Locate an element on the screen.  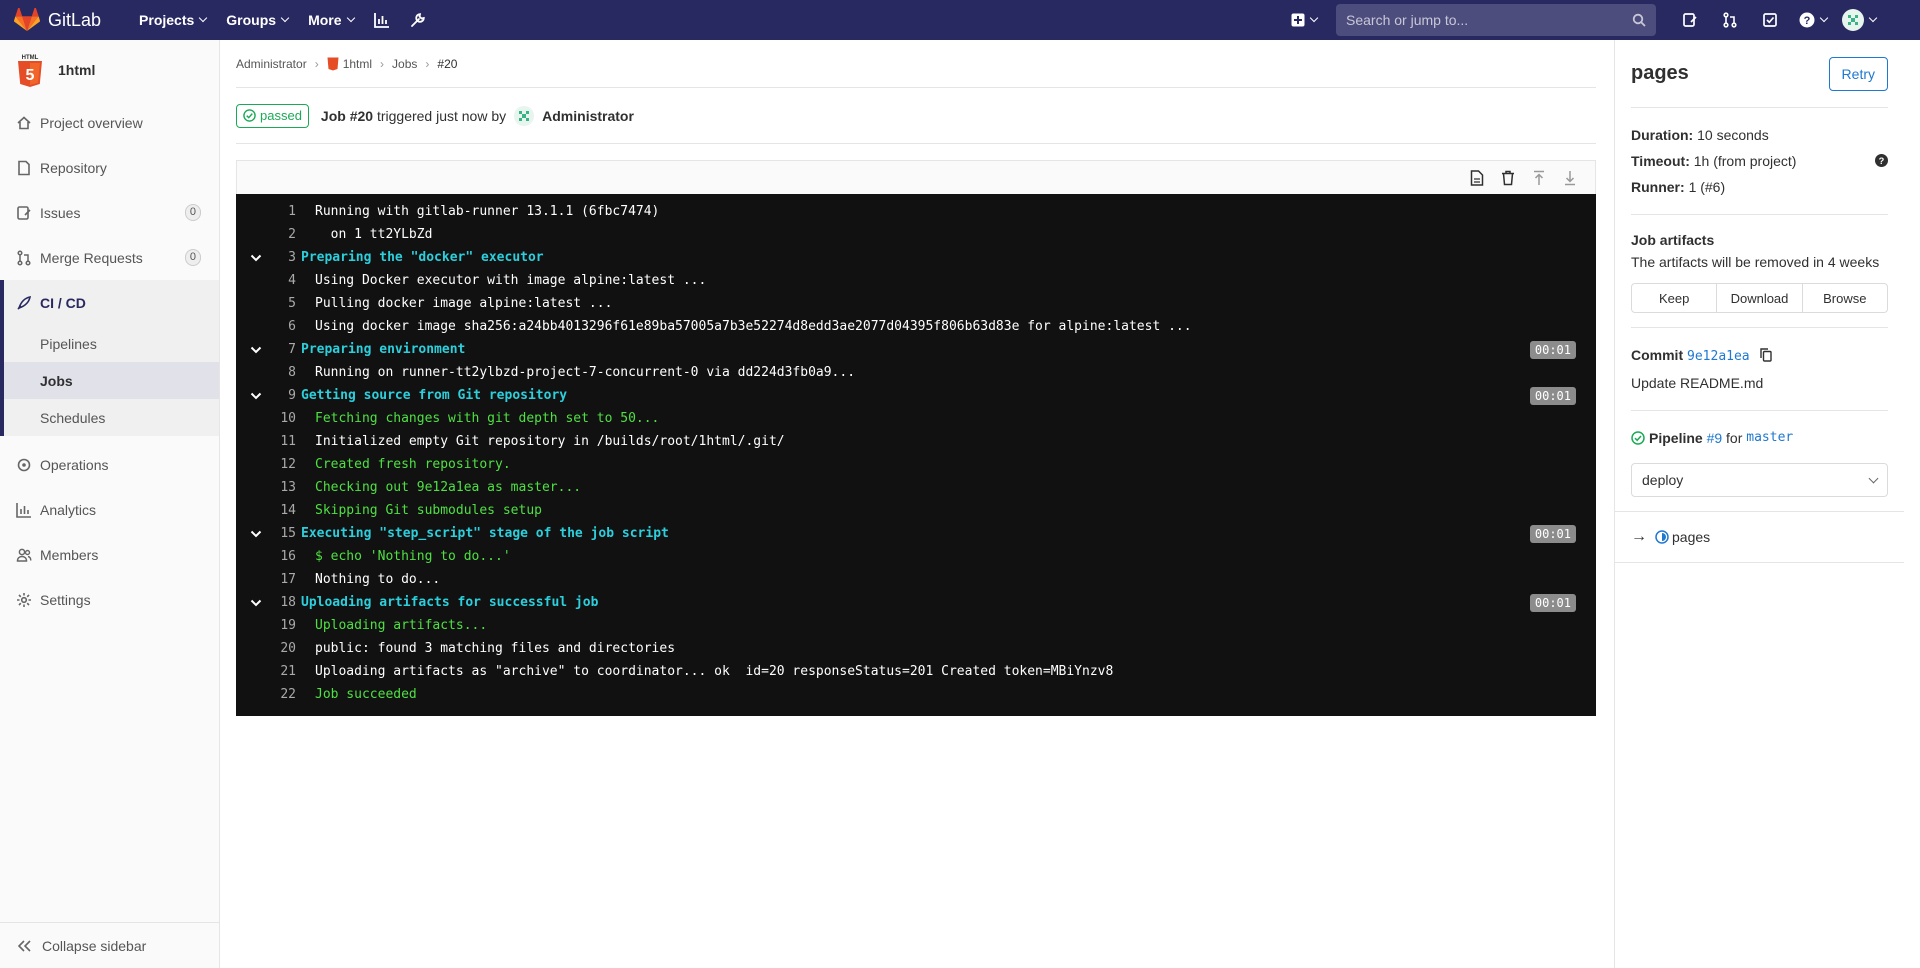
breadcrumb-jobs: Jobs is located at coordinates (404, 64).